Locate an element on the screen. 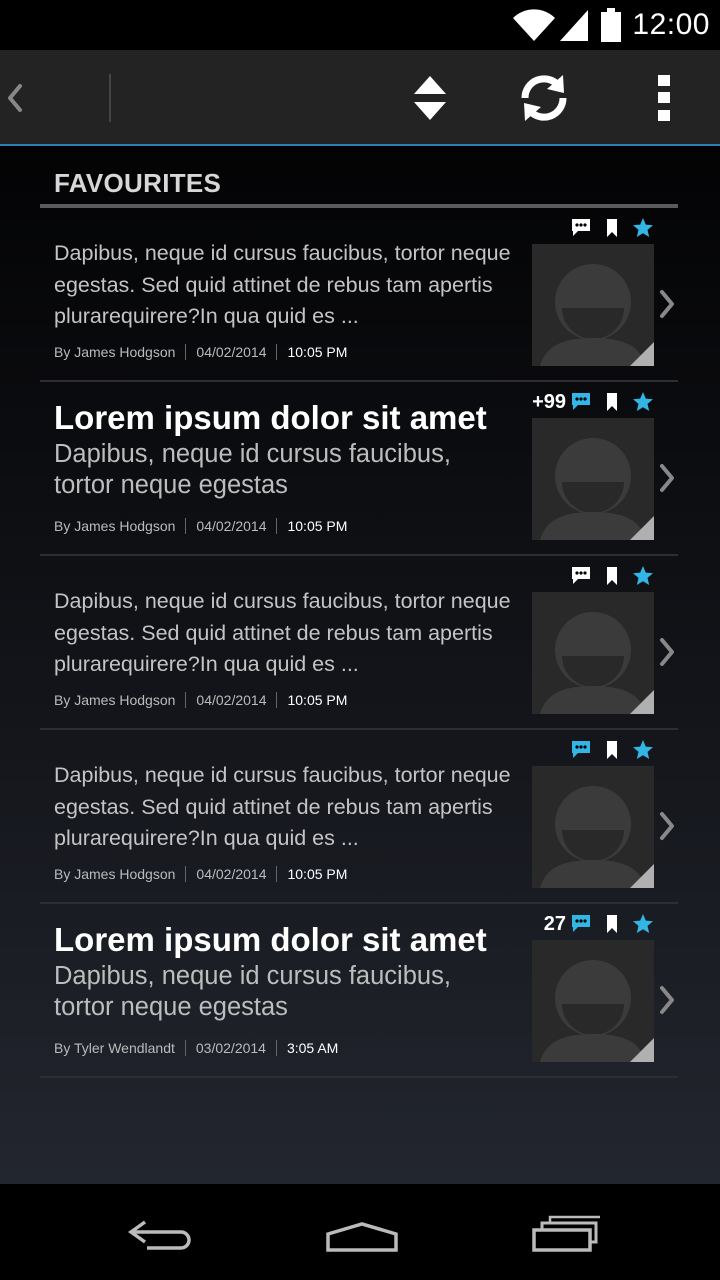  sort-icon is located at coordinates (430, 98).